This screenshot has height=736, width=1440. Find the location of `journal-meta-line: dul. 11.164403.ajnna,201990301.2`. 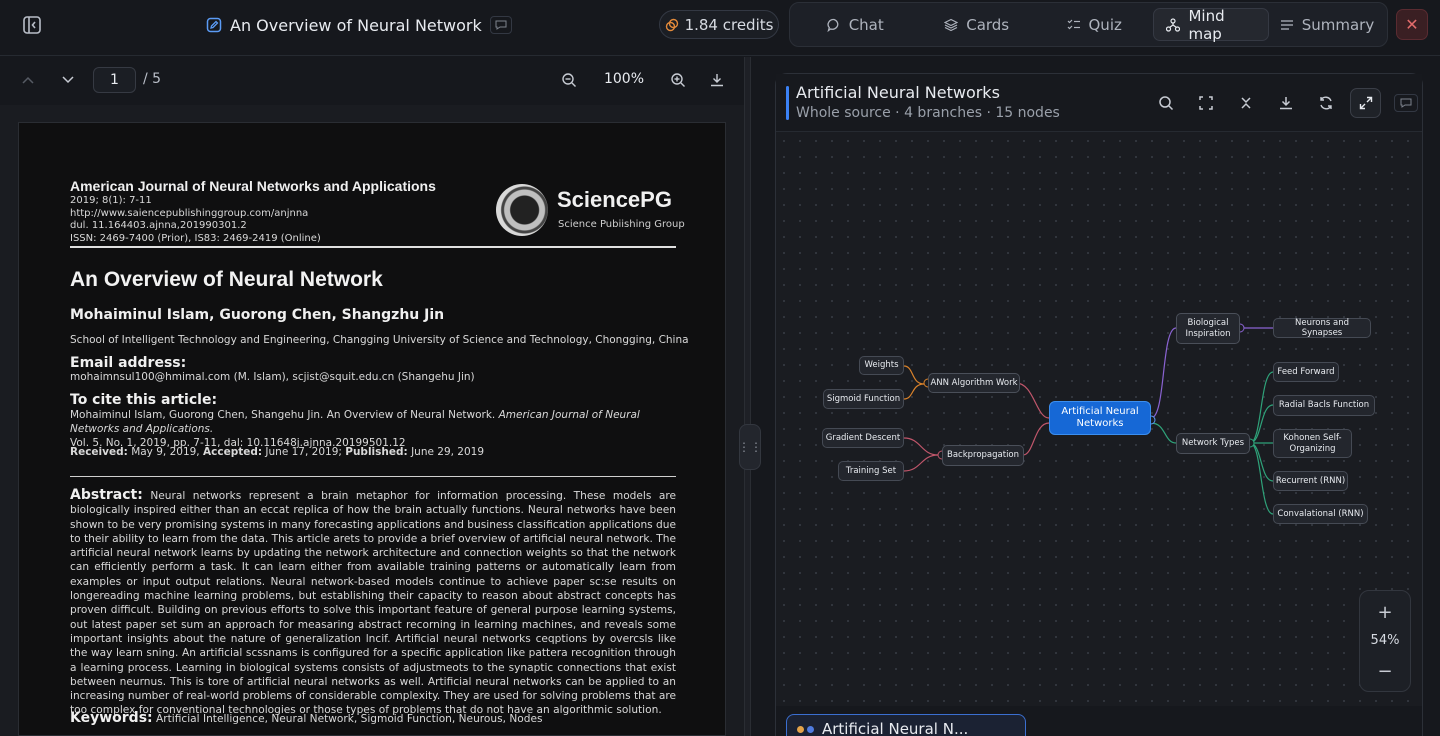

journal-meta-line: dul. 11.164403.ajnna,201990301.2 is located at coordinates (158, 225).